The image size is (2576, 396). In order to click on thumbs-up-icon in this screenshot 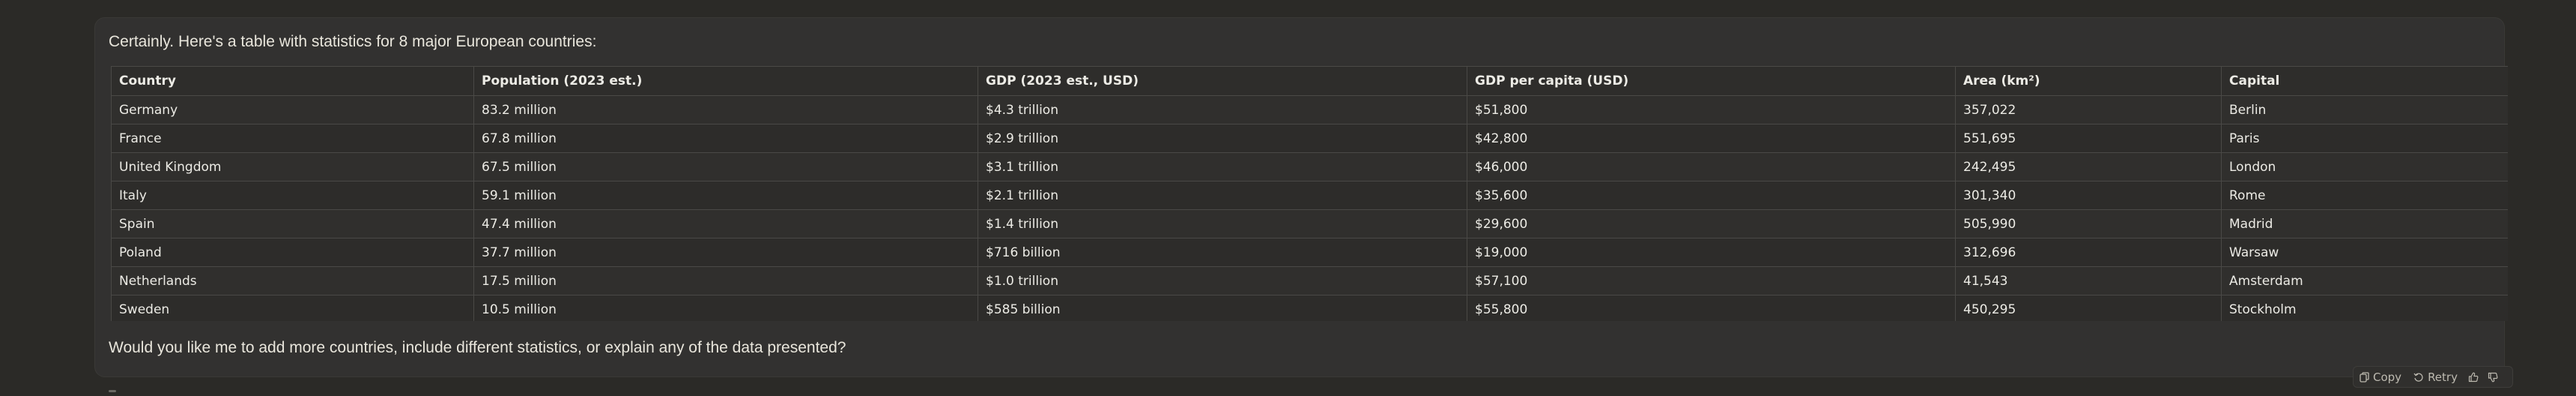, I will do `click(2473, 377)`.